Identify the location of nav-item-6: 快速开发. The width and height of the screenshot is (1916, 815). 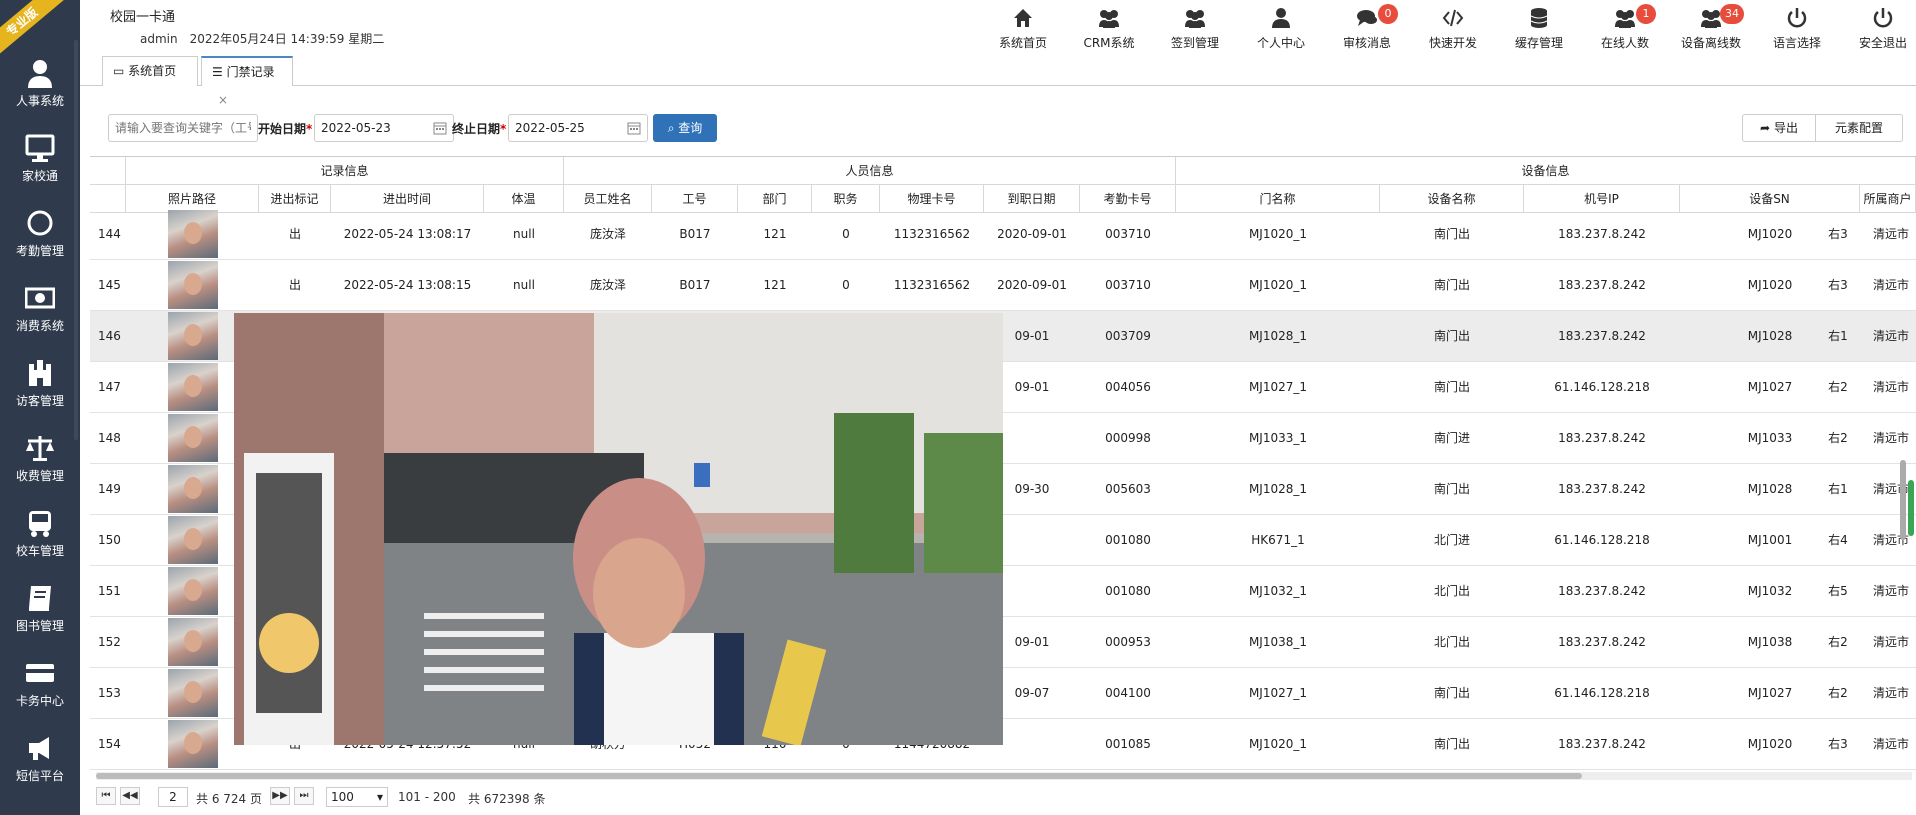
(1453, 29).